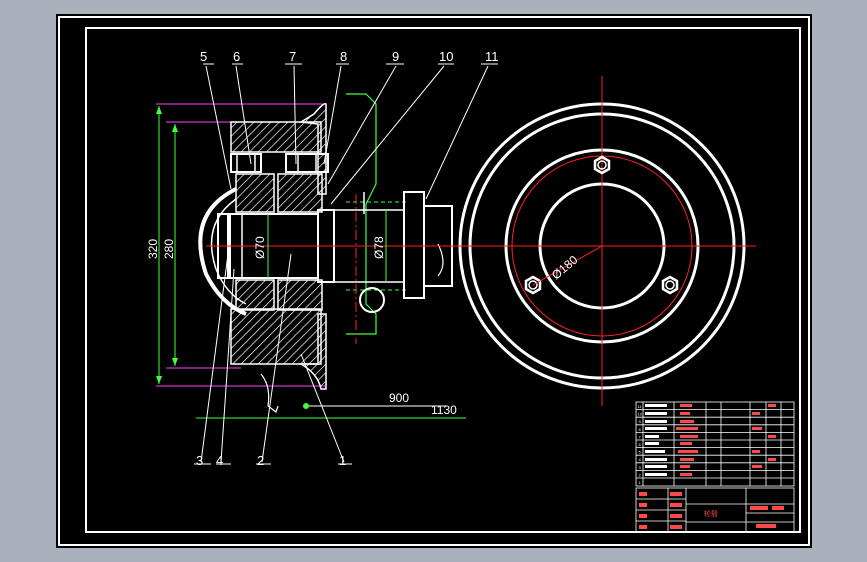  What do you see at coordinates (640, 406) in the screenshot?
I see `row-number-11: 11` at bounding box center [640, 406].